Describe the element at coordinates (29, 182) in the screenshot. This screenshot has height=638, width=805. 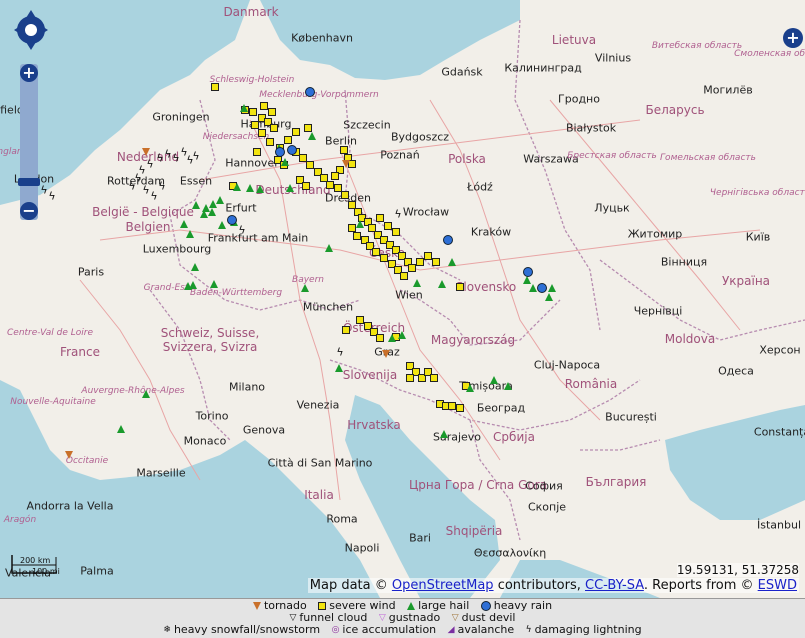
I see `zoom-slider-handle` at that location.